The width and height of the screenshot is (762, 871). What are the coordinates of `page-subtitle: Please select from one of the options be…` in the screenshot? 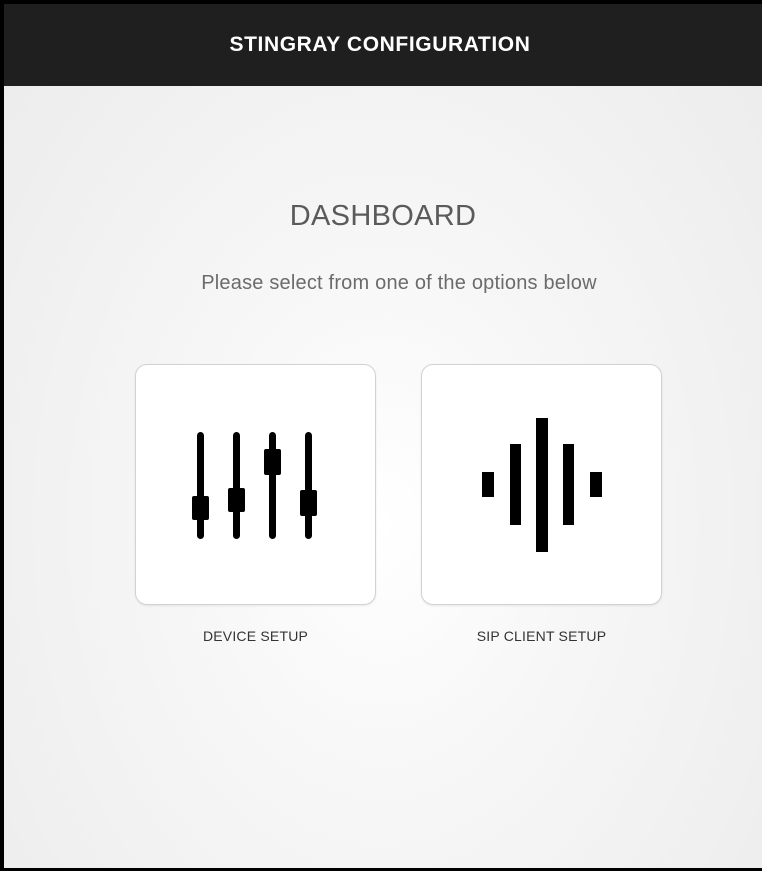 It's located at (399, 283).